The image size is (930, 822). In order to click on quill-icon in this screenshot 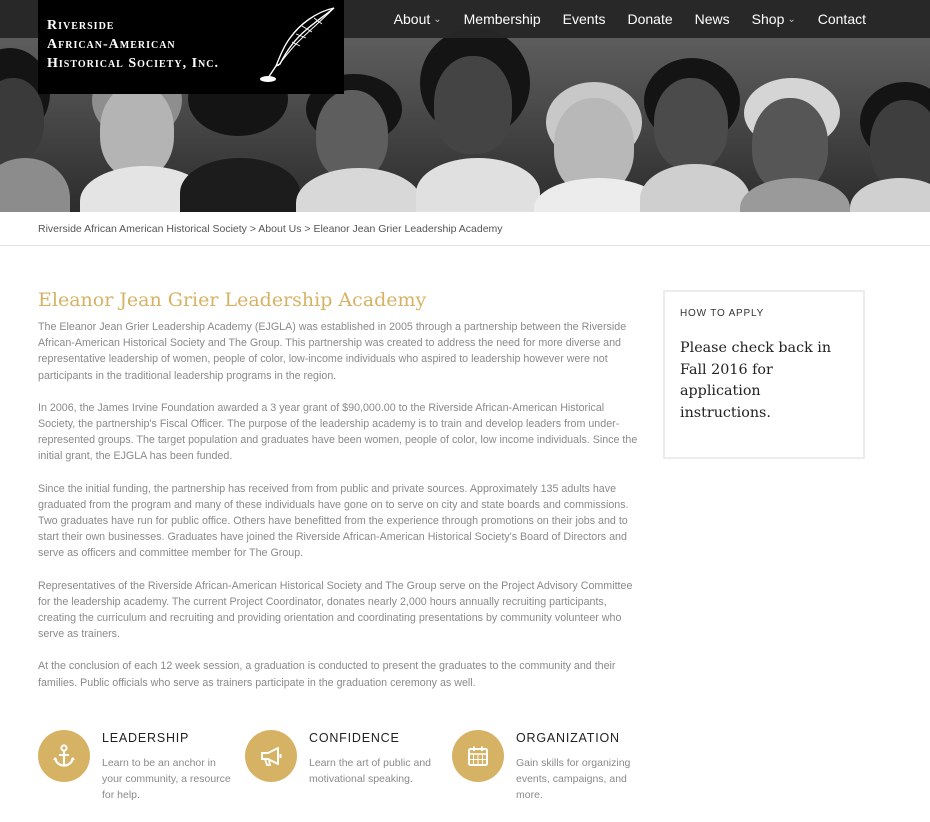, I will do `click(297, 44)`.